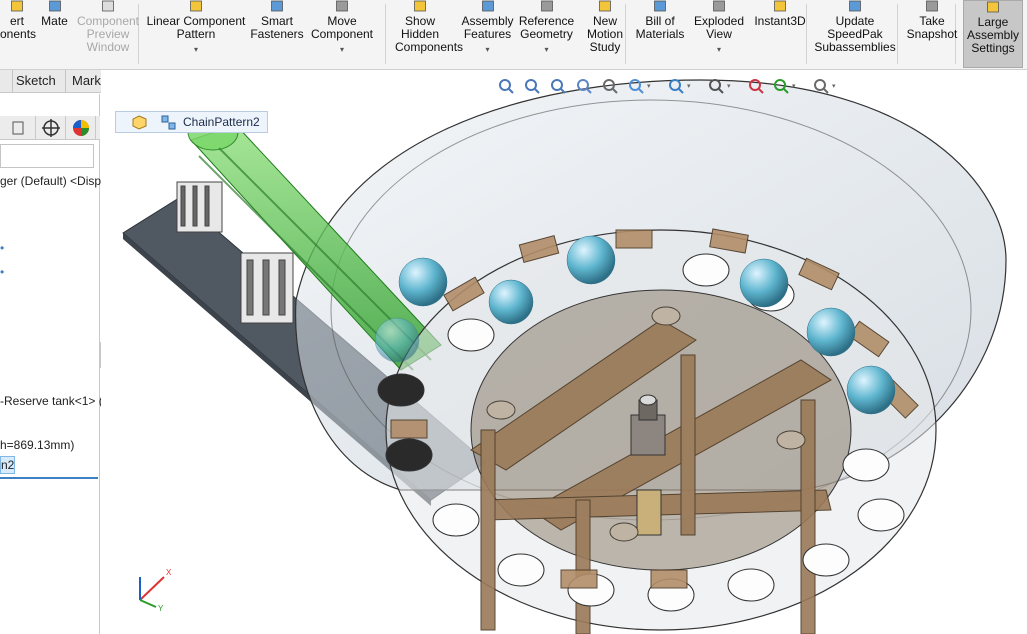  I want to click on exploded-view-label: View, so click(719, 34).